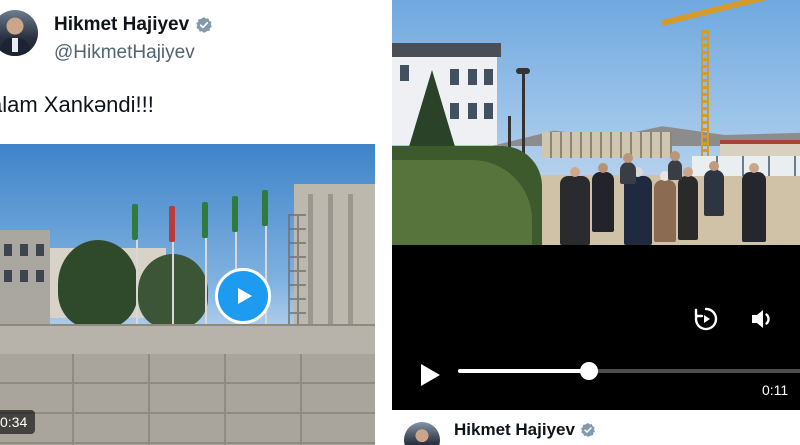 The height and width of the screenshot is (445, 800). Describe the element at coordinates (124, 53) in the screenshot. I see `author-handle: @HikmetHajiyev` at that location.